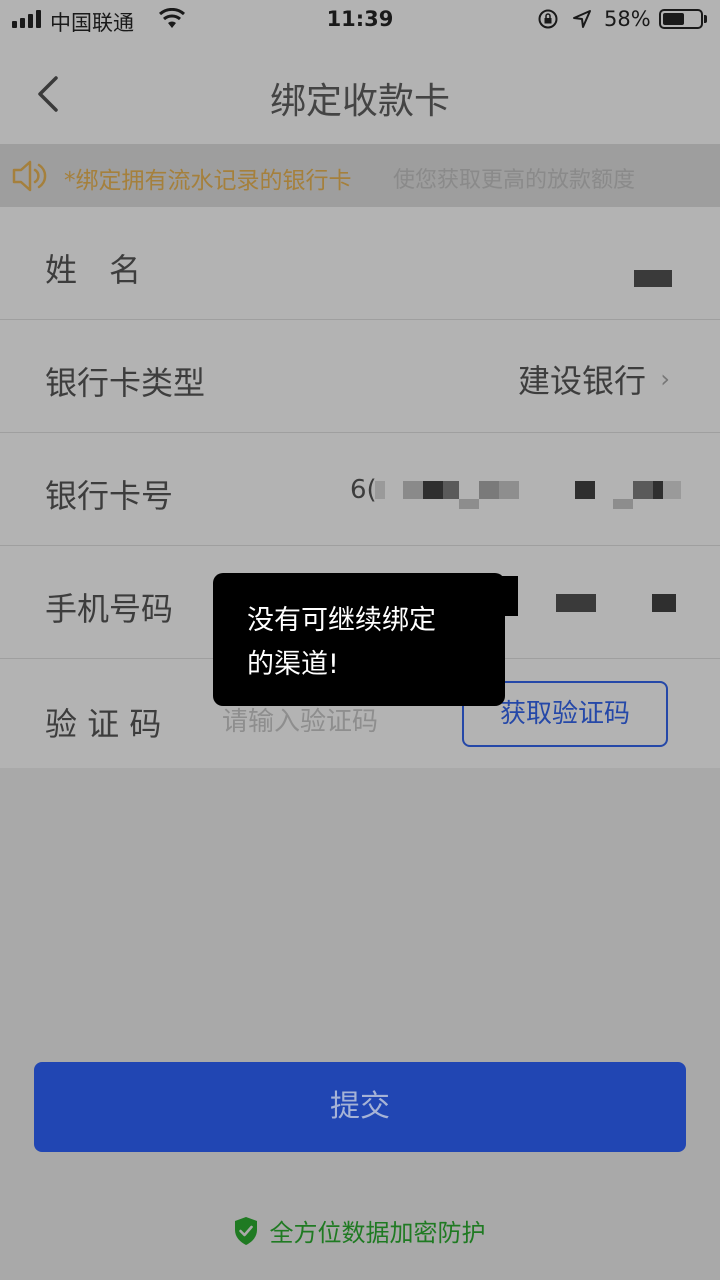 This screenshot has width=720, height=1280. What do you see at coordinates (300, 719) in the screenshot?
I see `code-input: 请输入验证码` at bounding box center [300, 719].